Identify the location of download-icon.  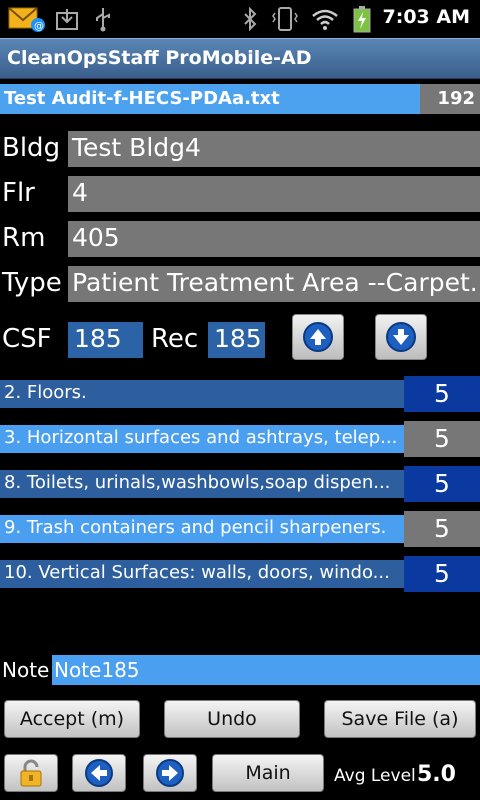
(67, 19).